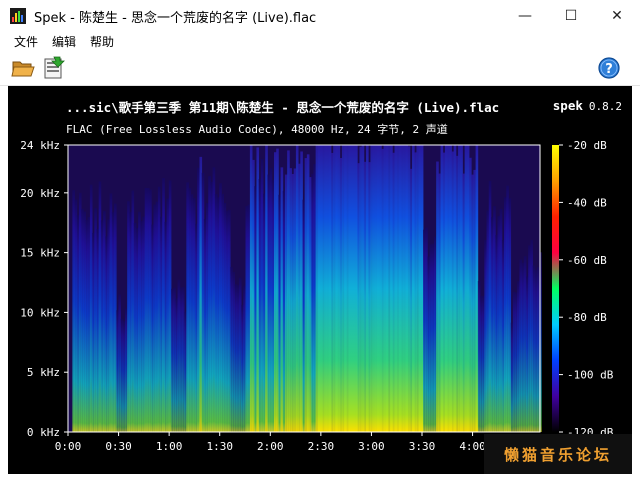  Describe the element at coordinates (64, 41) in the screenshot. I see `menu-edit: 编辑` at that location.